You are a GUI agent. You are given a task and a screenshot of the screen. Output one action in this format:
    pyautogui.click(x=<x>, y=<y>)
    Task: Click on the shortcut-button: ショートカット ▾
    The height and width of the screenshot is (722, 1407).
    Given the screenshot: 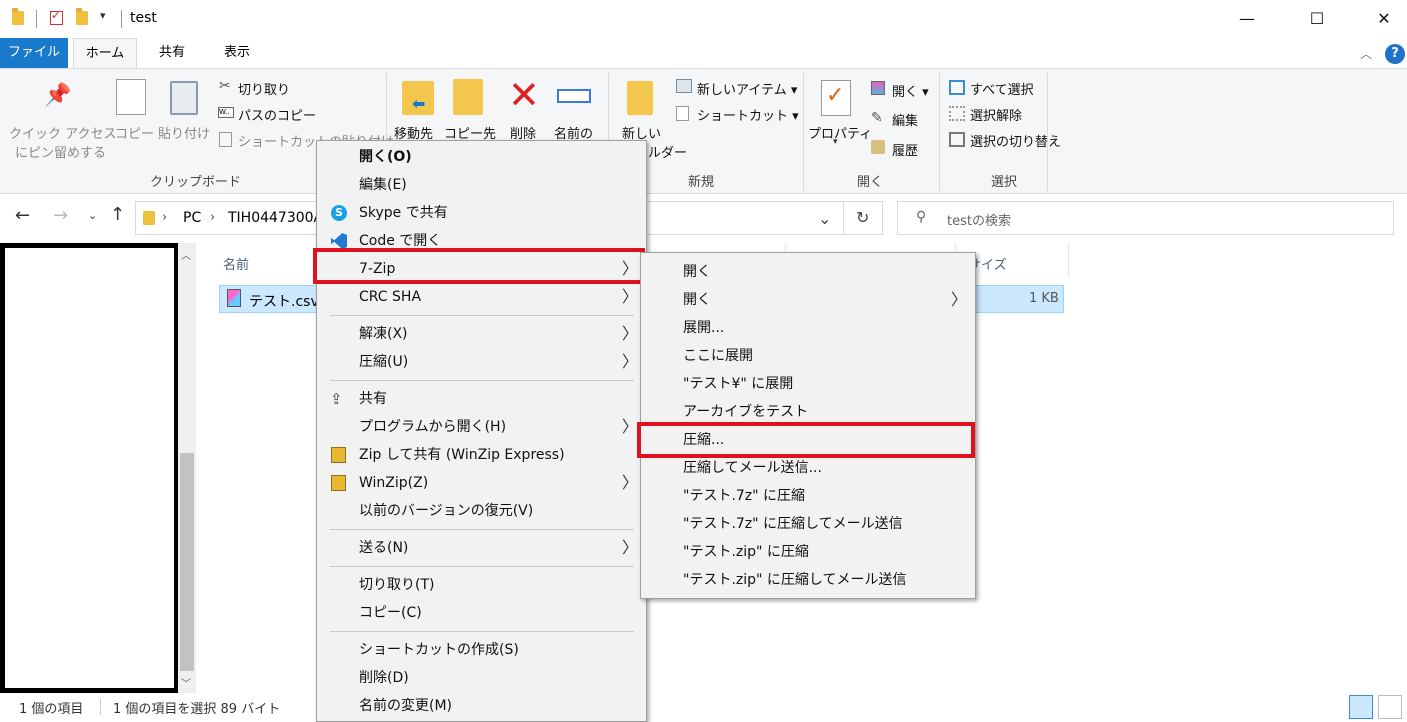 What is the action you would take?
    pyautogui.click(x=748, y=114)
    